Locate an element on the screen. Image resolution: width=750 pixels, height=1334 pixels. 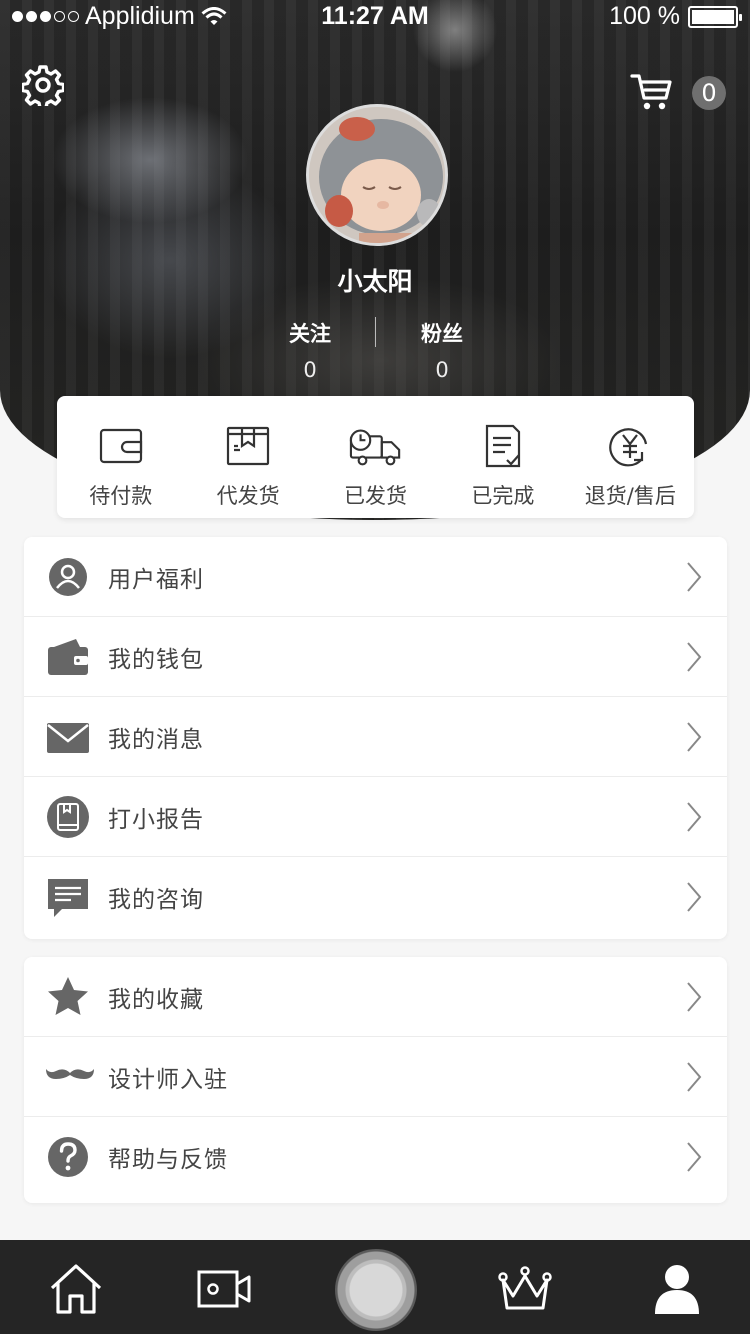
username: 小太阳 is located at coordinates (375, 281).